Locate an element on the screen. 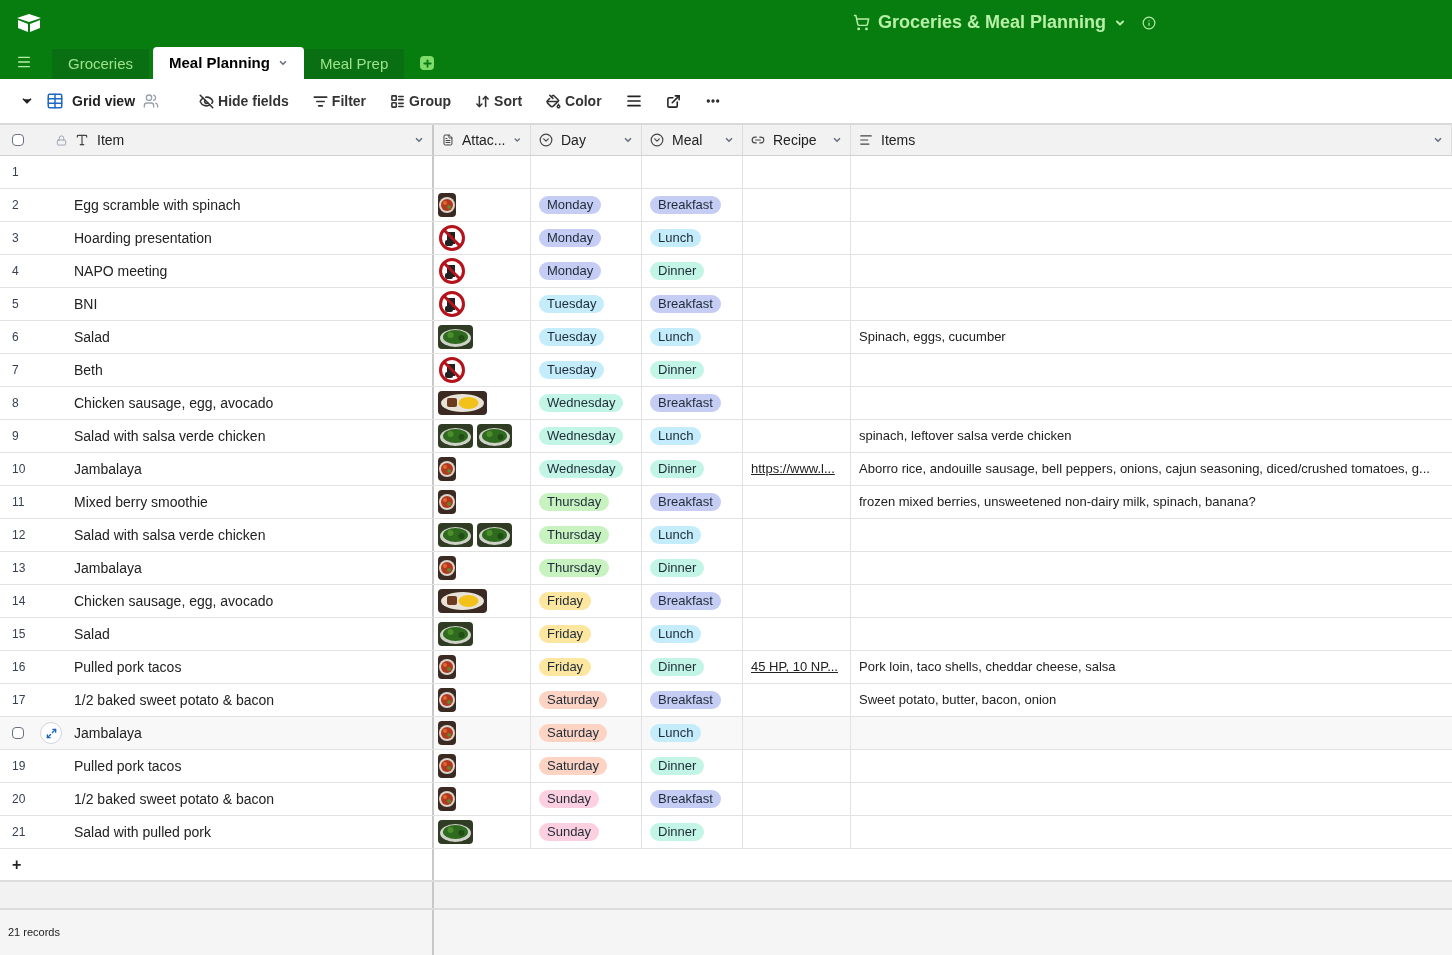 This screenshot has width=1452, height=955. row-number: 7 is located at coordinates (15, 370).